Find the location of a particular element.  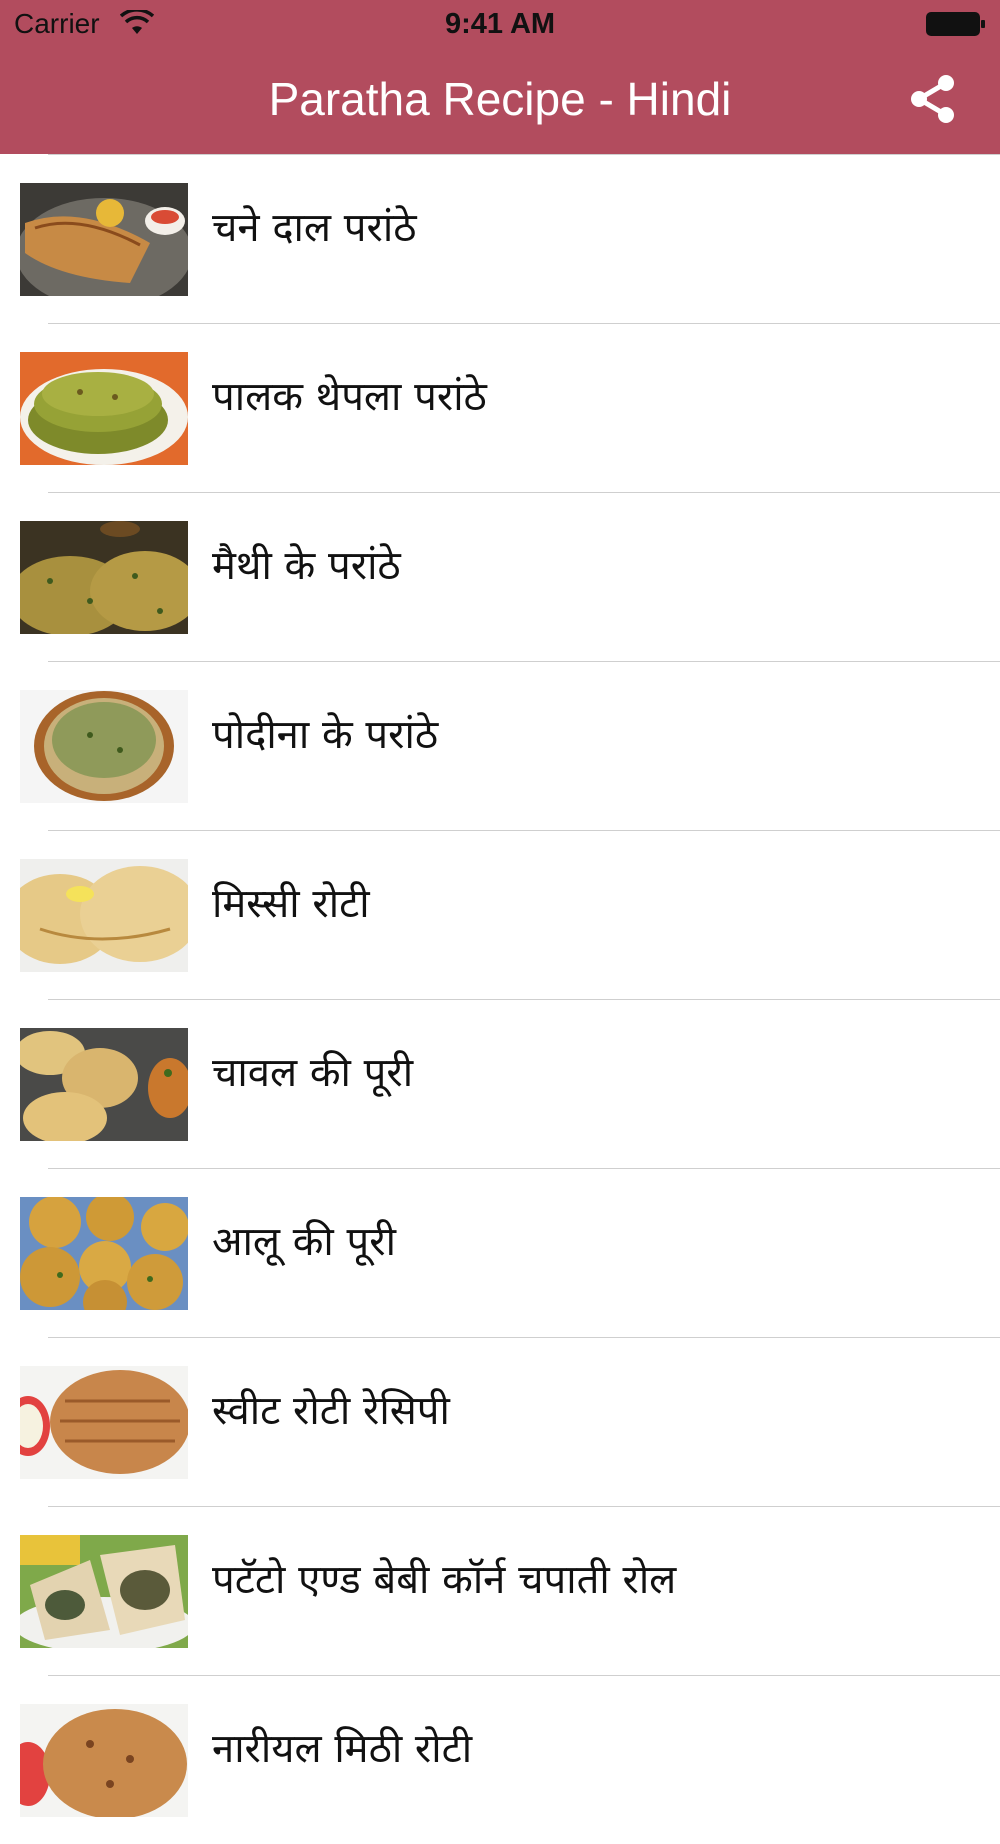

recipe-title: मिस्सी रोटी is located at coordinates (291, 904).